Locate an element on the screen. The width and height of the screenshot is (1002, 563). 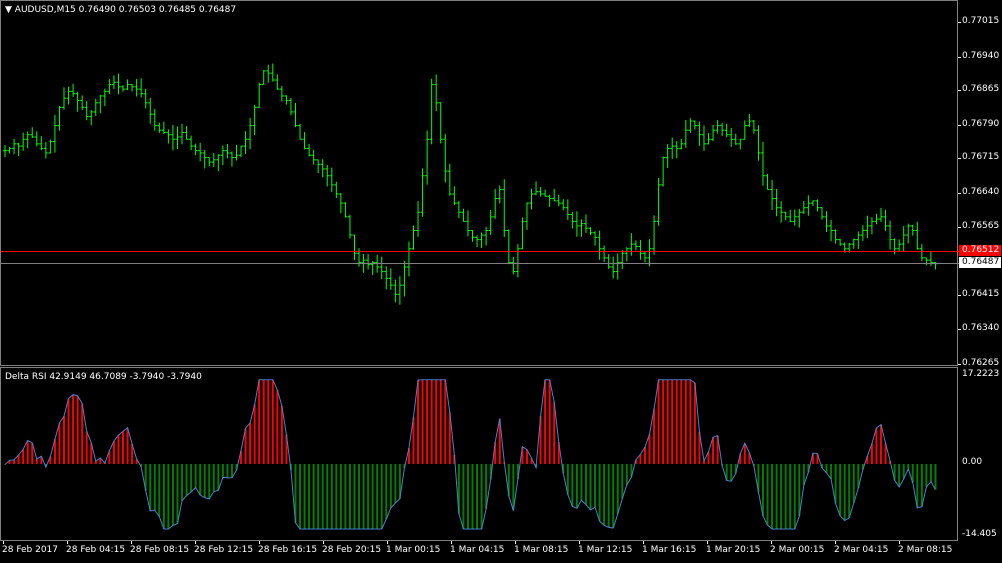
time-tick-label: 28 Feb 04:15 is located at coordinates (96, 550).